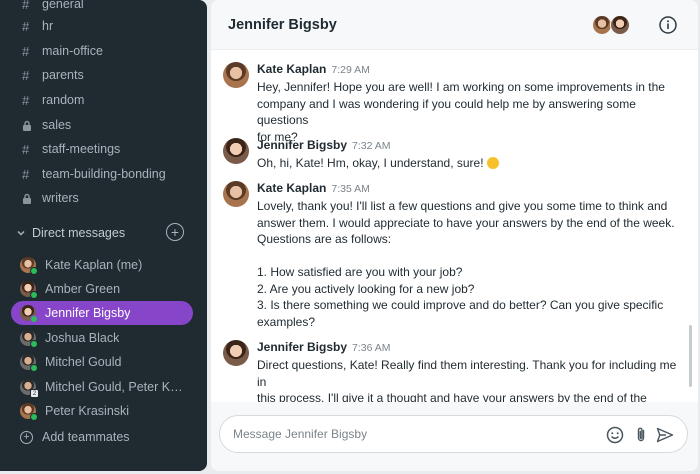  Describe the element at coordinates (324, 239) in the screenshot. I see `message-line: Questions are as follows:` at that location.